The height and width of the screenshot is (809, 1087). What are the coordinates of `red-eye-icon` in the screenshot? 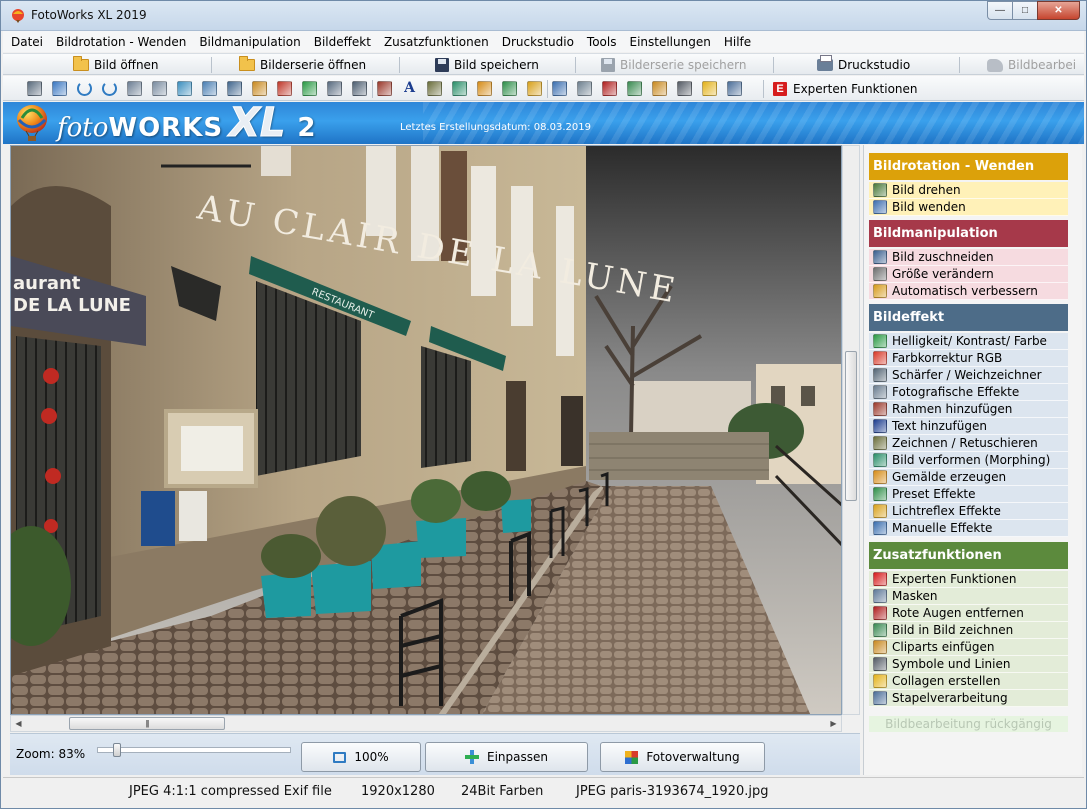 It's located at (609, 88).